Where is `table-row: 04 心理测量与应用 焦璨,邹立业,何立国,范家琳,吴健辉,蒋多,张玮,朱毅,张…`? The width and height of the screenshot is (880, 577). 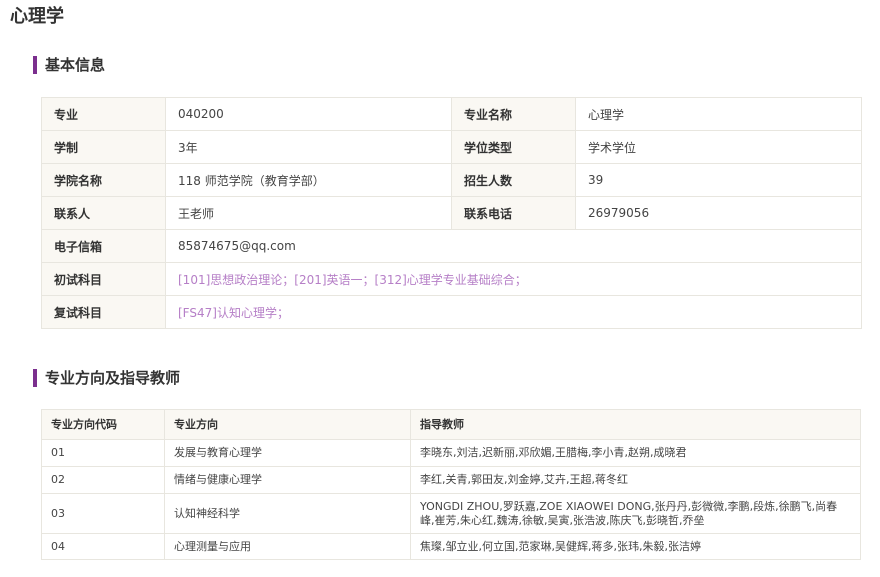 table-row: 04 心理测量与应用 焦璨,邹立业,何立国,范家琳,吴健辉,蒋多,张玮,朱毅,张… is located at coordinates (451, 546).